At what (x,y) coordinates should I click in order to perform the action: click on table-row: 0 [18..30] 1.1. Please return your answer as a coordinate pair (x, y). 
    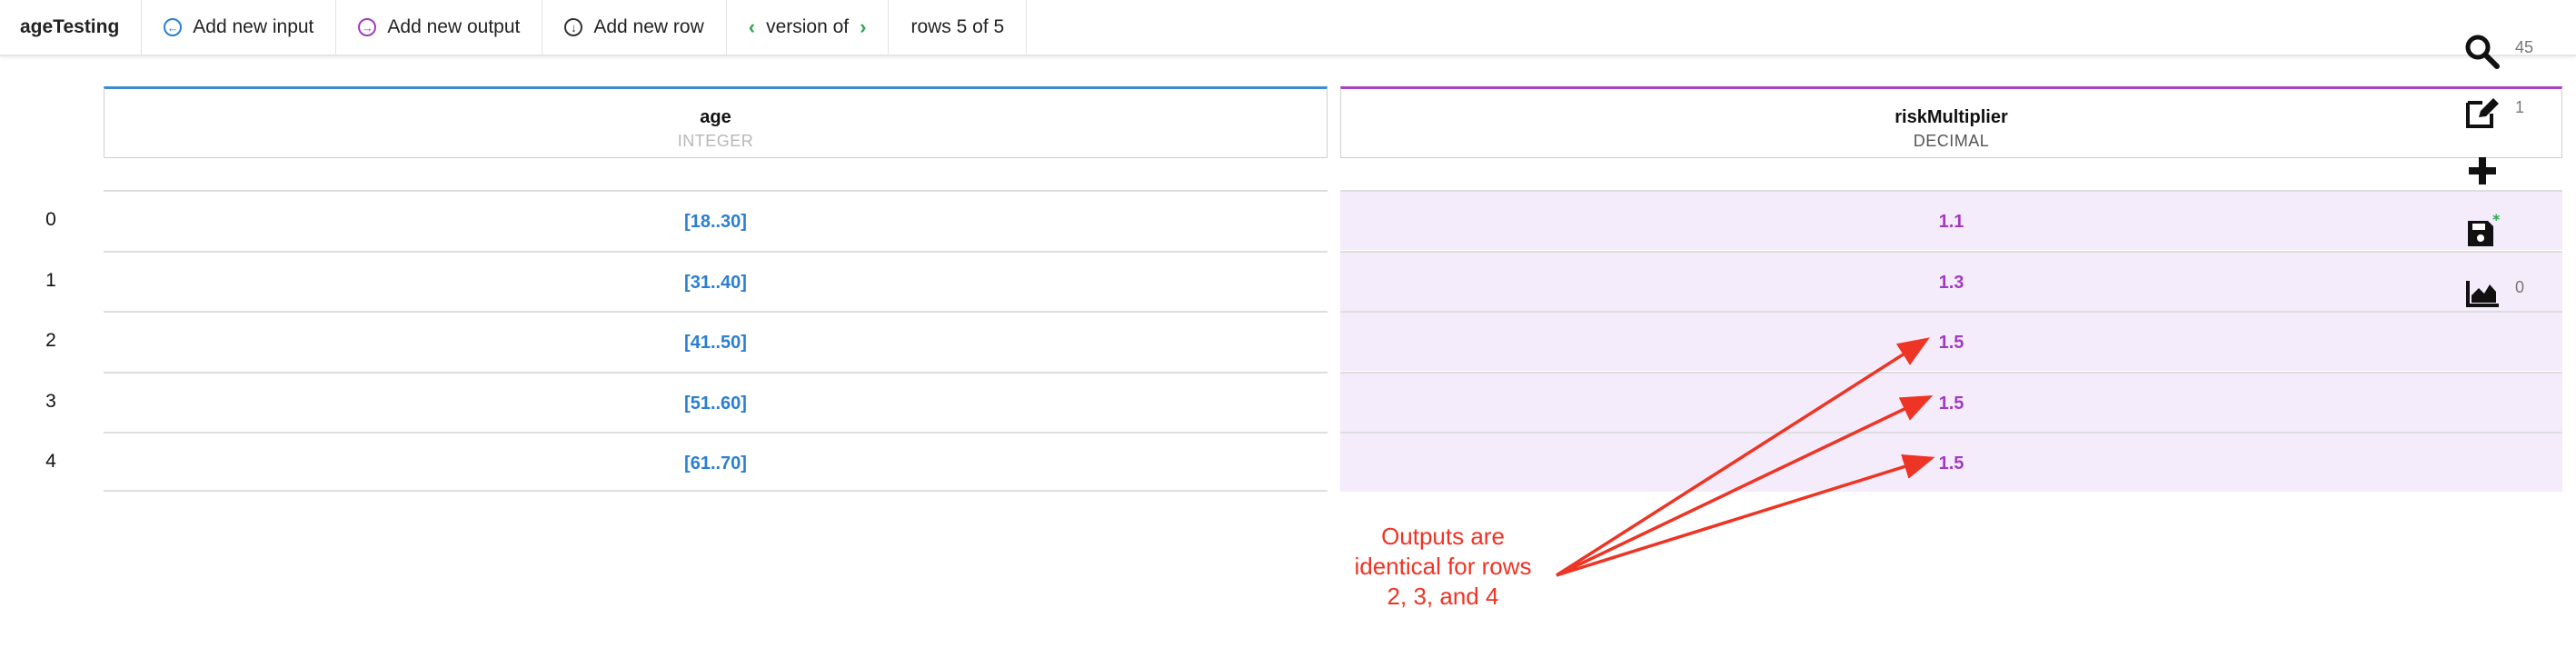
    Looking at the image, I should click on (1288, 221).